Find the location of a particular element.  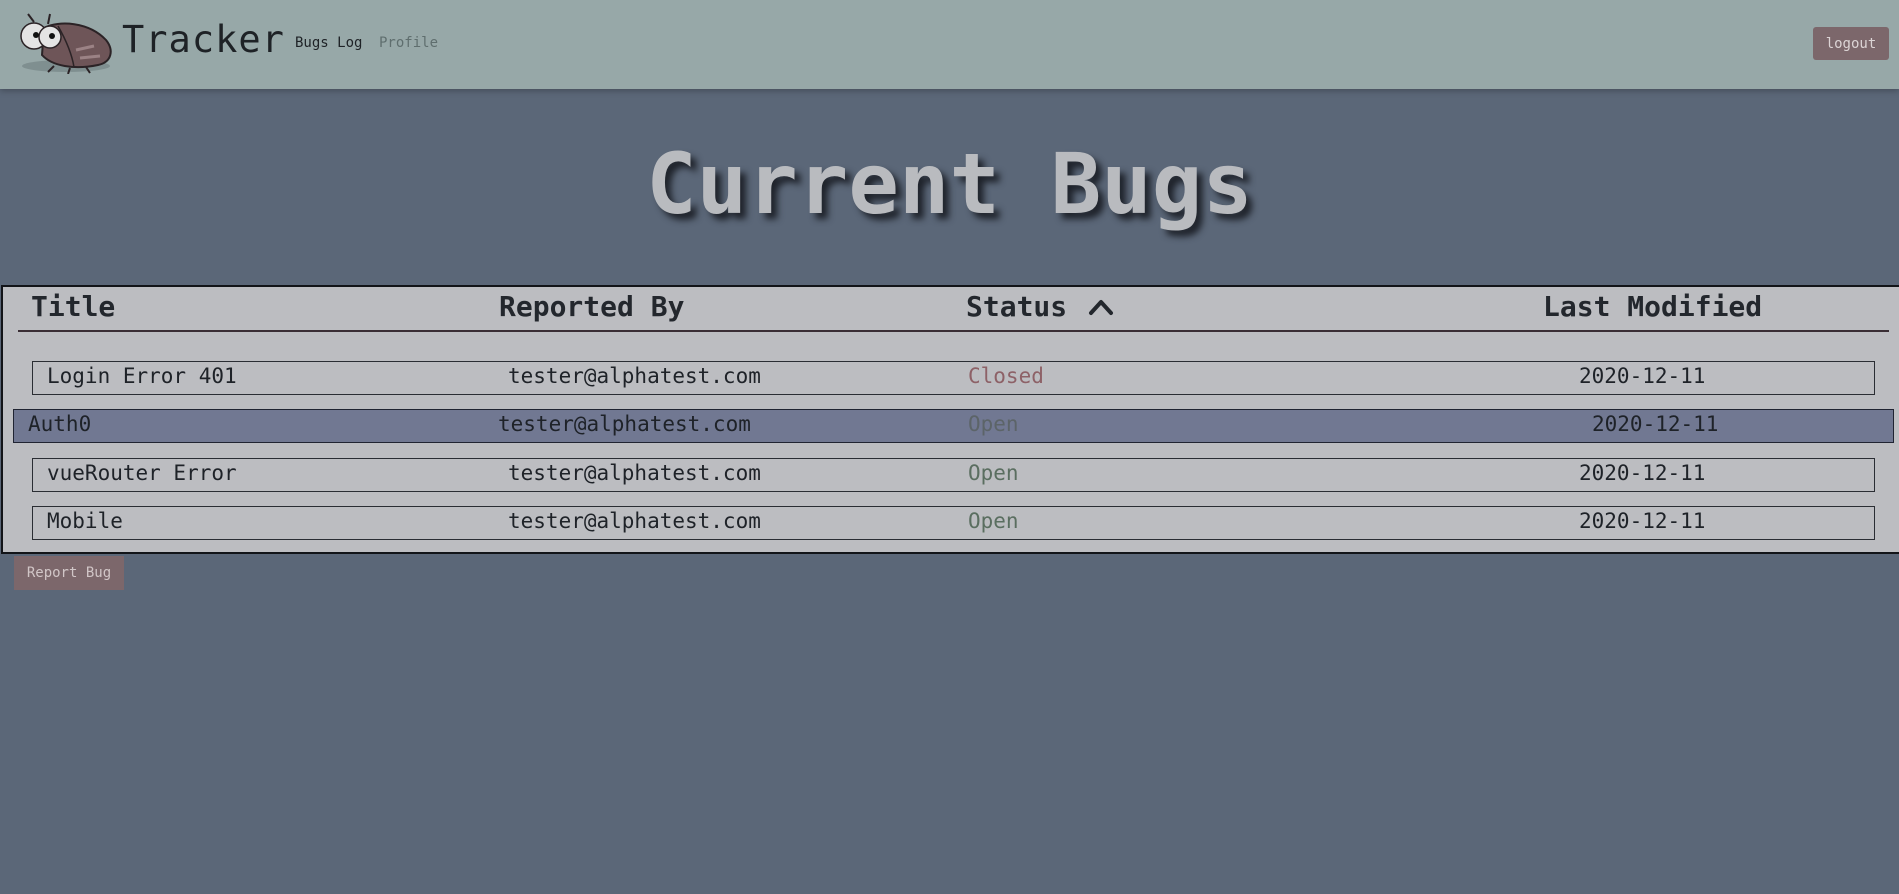

nav-link-profile: Profile is located at coordinates (408, 43).